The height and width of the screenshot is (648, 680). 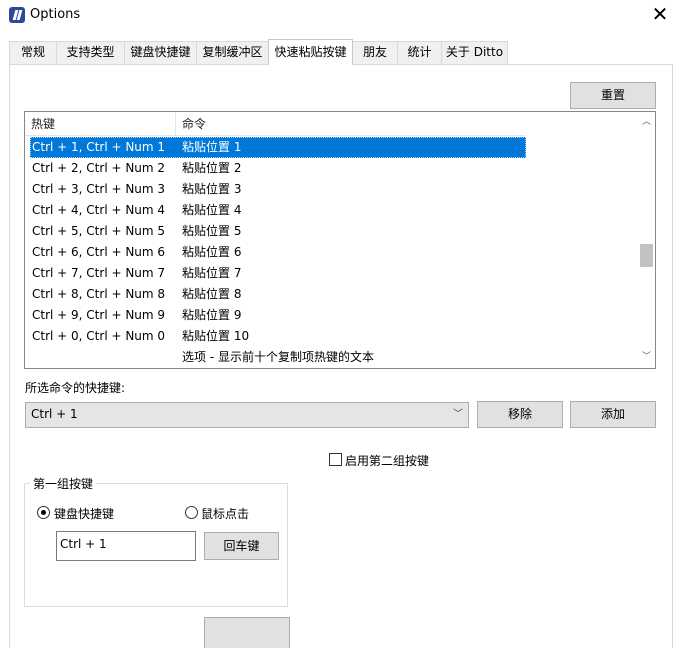 I want to click on hotkey-input: Ctrl + 1, so click(x=126, y=546).